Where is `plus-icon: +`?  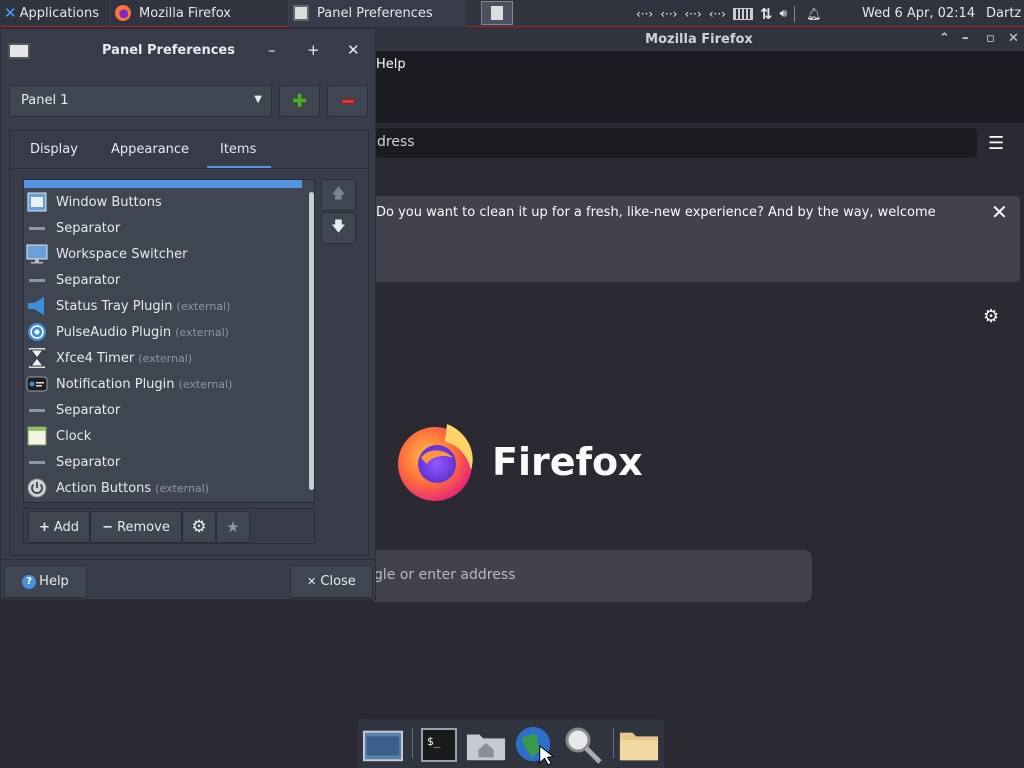 plus-icon: + is located at coordinates (44, 527).